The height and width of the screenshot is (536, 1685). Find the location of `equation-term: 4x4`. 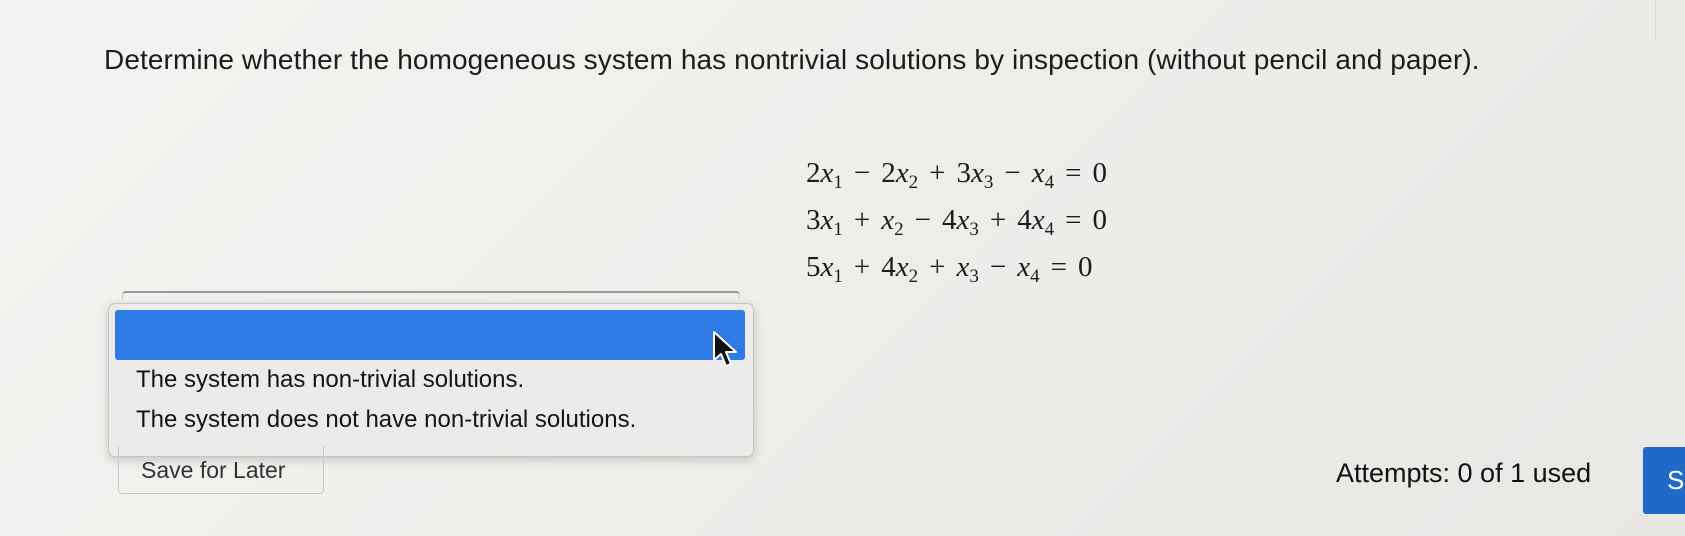

equation-term: 4x4 is located at coordinates (1036, 222).